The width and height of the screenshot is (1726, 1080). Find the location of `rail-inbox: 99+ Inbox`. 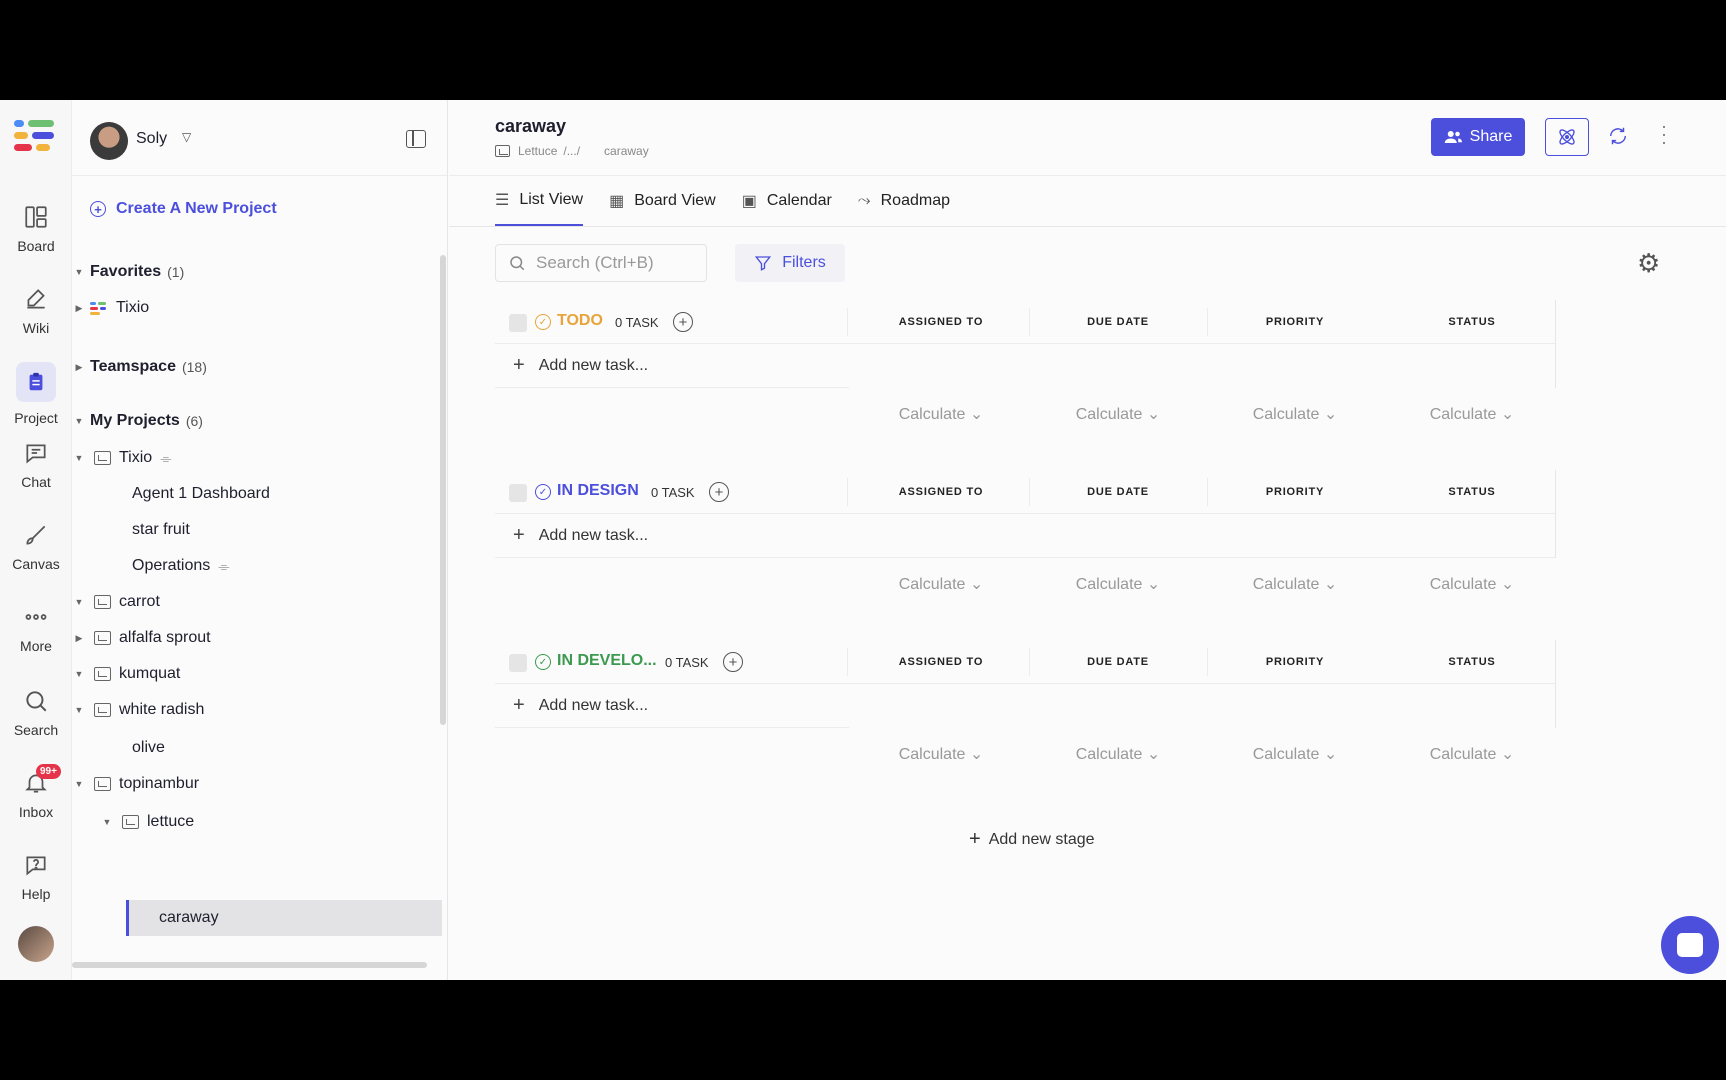

rail-inbox: 99+ Inbox is located at coordinates (36, 792).